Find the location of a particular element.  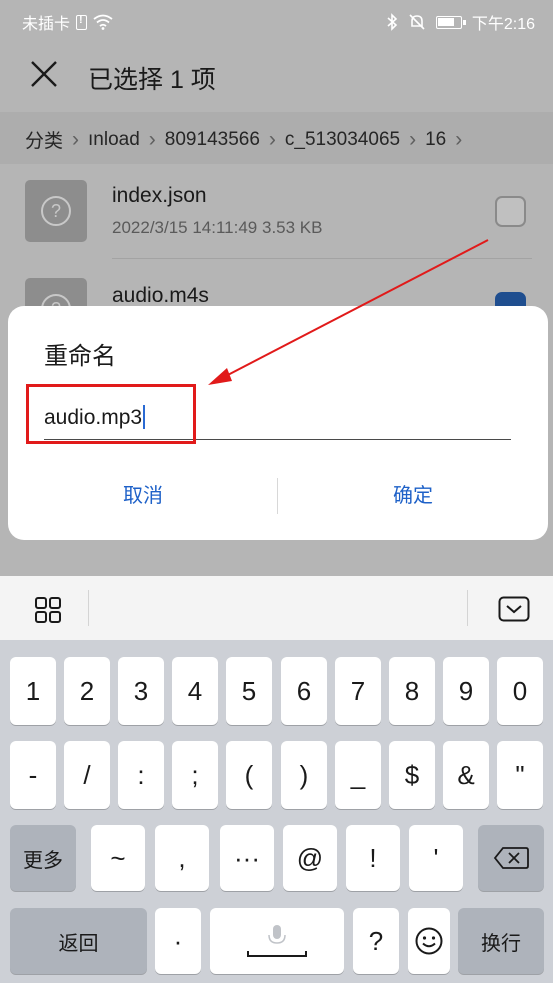

mute-bell-icon is located at coordinates (417, 22).